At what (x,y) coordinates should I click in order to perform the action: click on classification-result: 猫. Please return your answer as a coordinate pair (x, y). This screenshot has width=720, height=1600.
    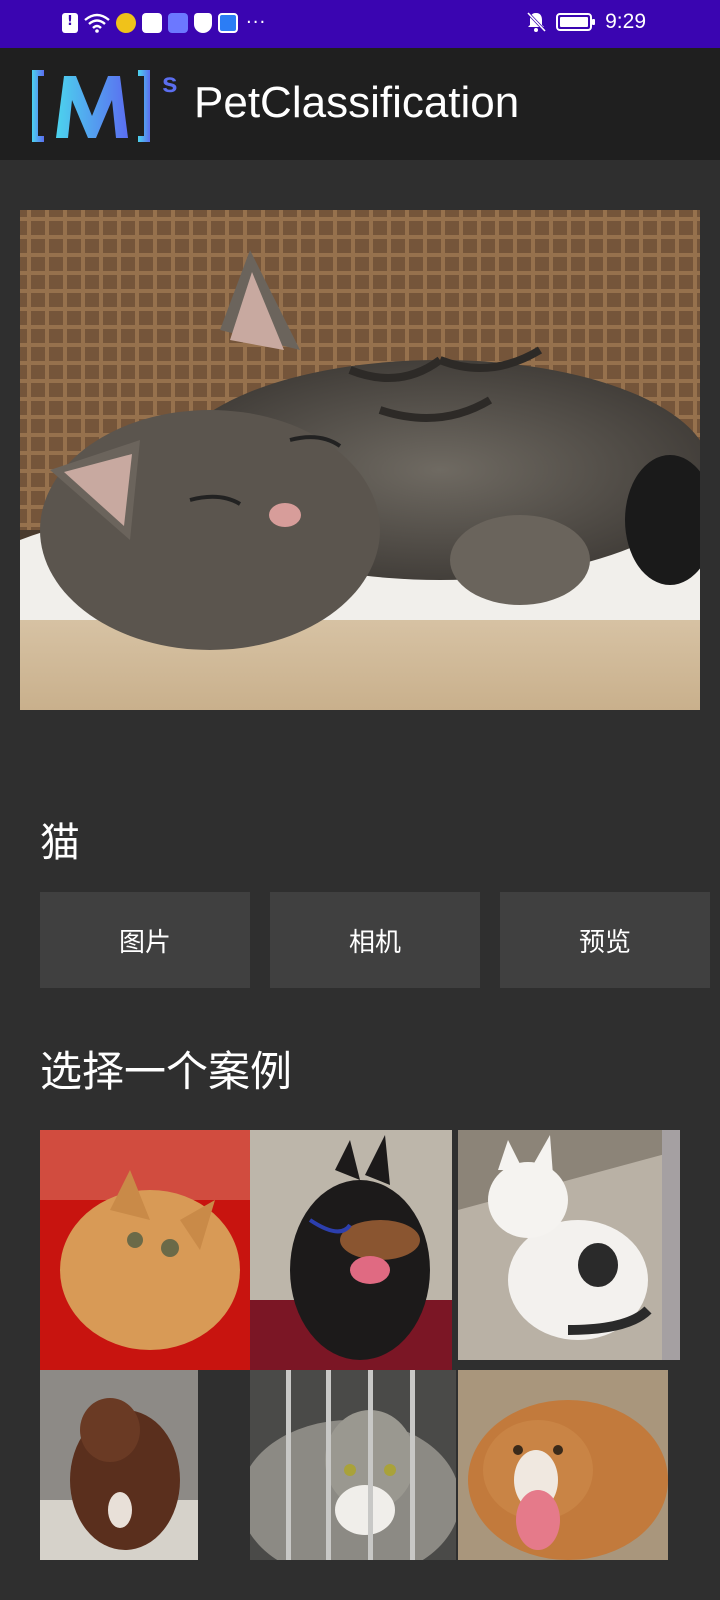
    Looking at the image, I should click on (60, 843).